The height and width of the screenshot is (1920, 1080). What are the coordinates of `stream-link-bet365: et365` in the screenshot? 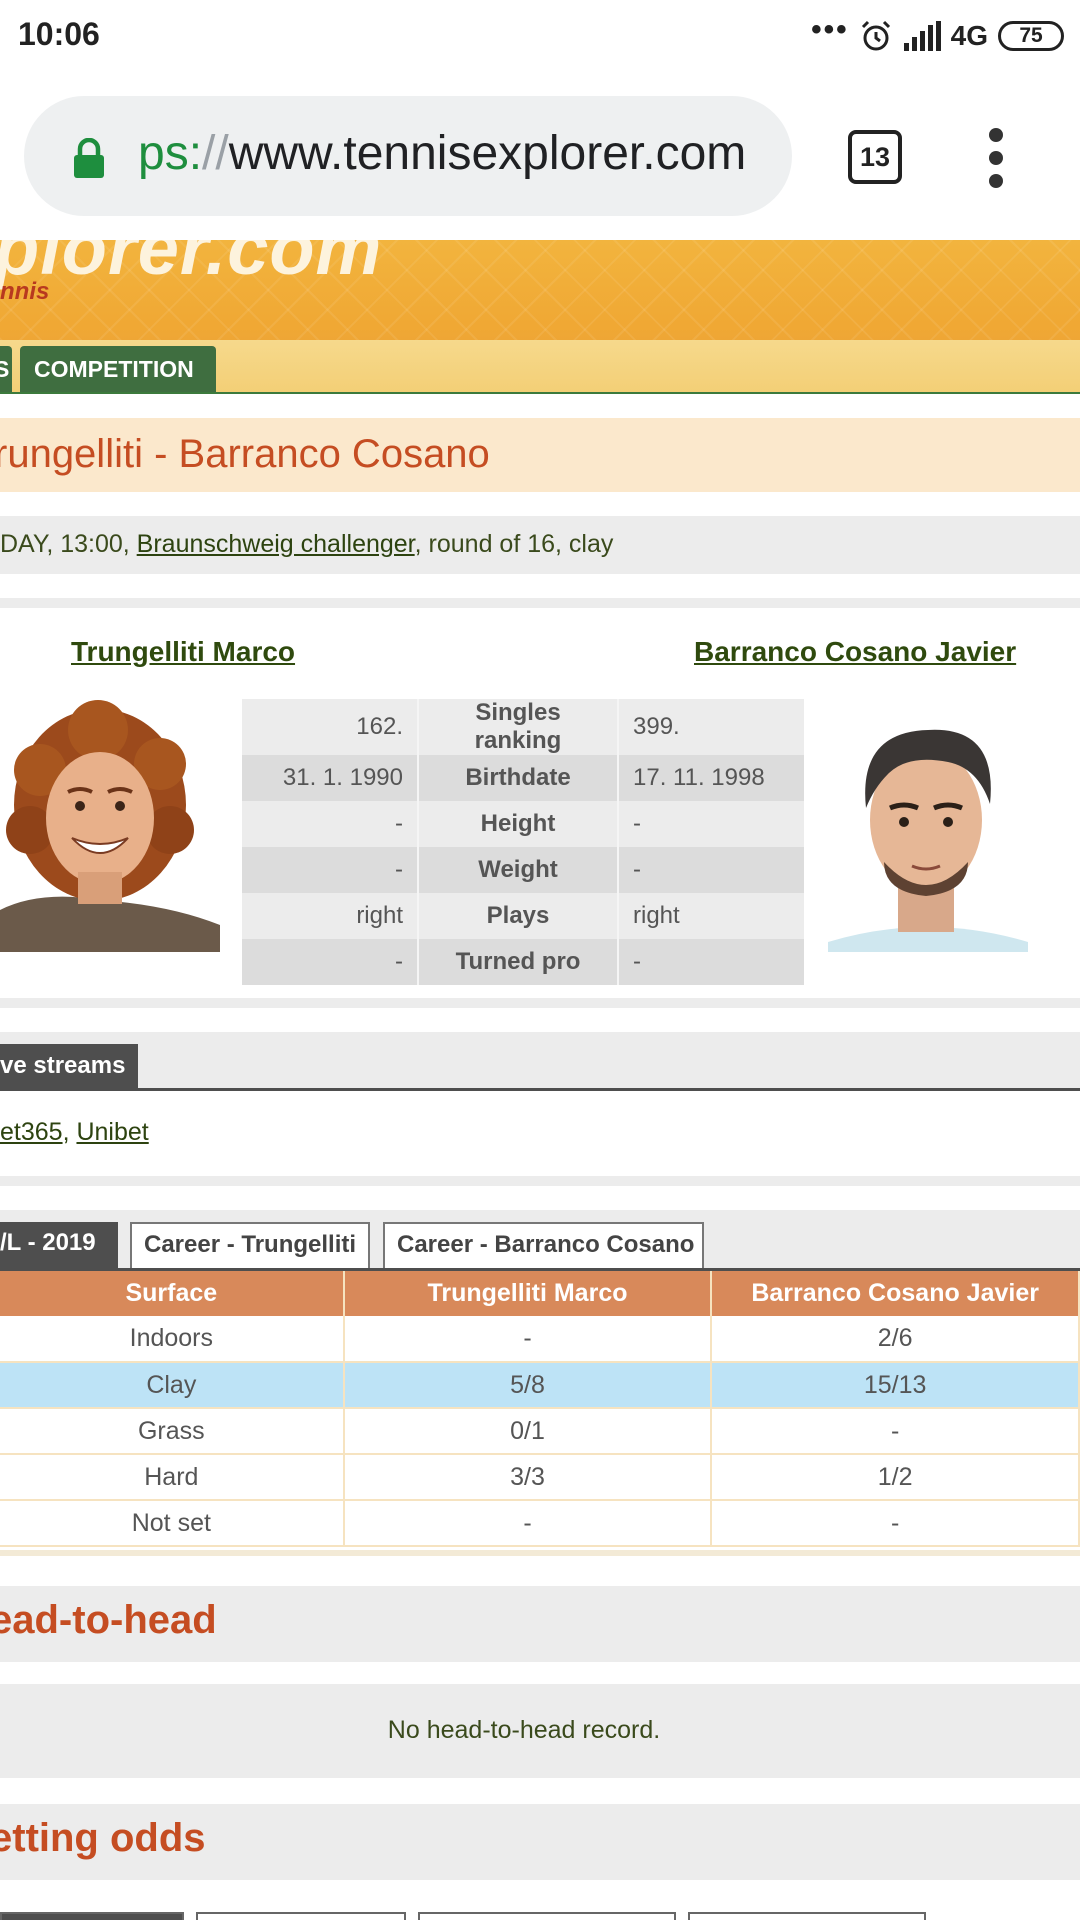 It's located at (31, 1132).